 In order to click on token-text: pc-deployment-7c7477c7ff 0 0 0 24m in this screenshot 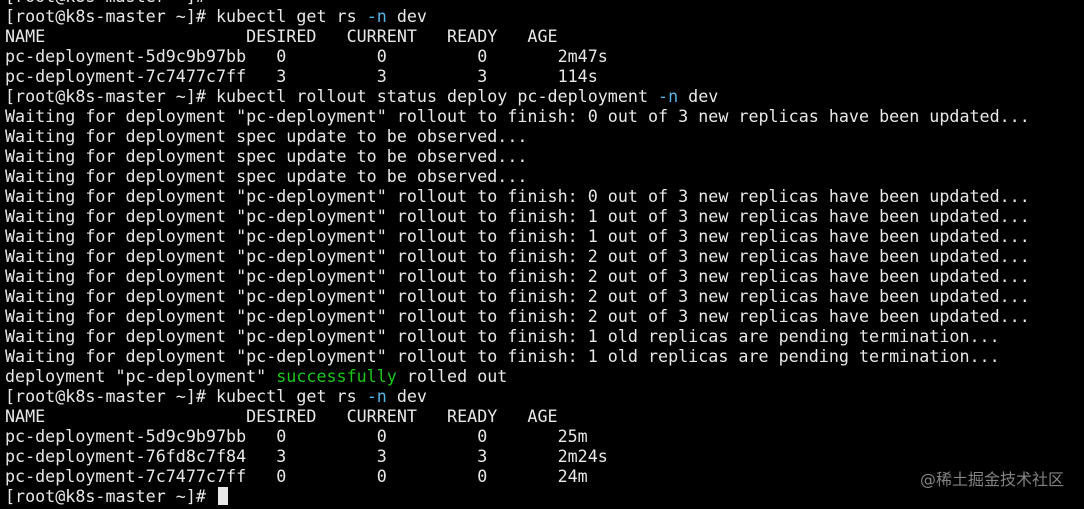, I will do `click(296, 476)`.